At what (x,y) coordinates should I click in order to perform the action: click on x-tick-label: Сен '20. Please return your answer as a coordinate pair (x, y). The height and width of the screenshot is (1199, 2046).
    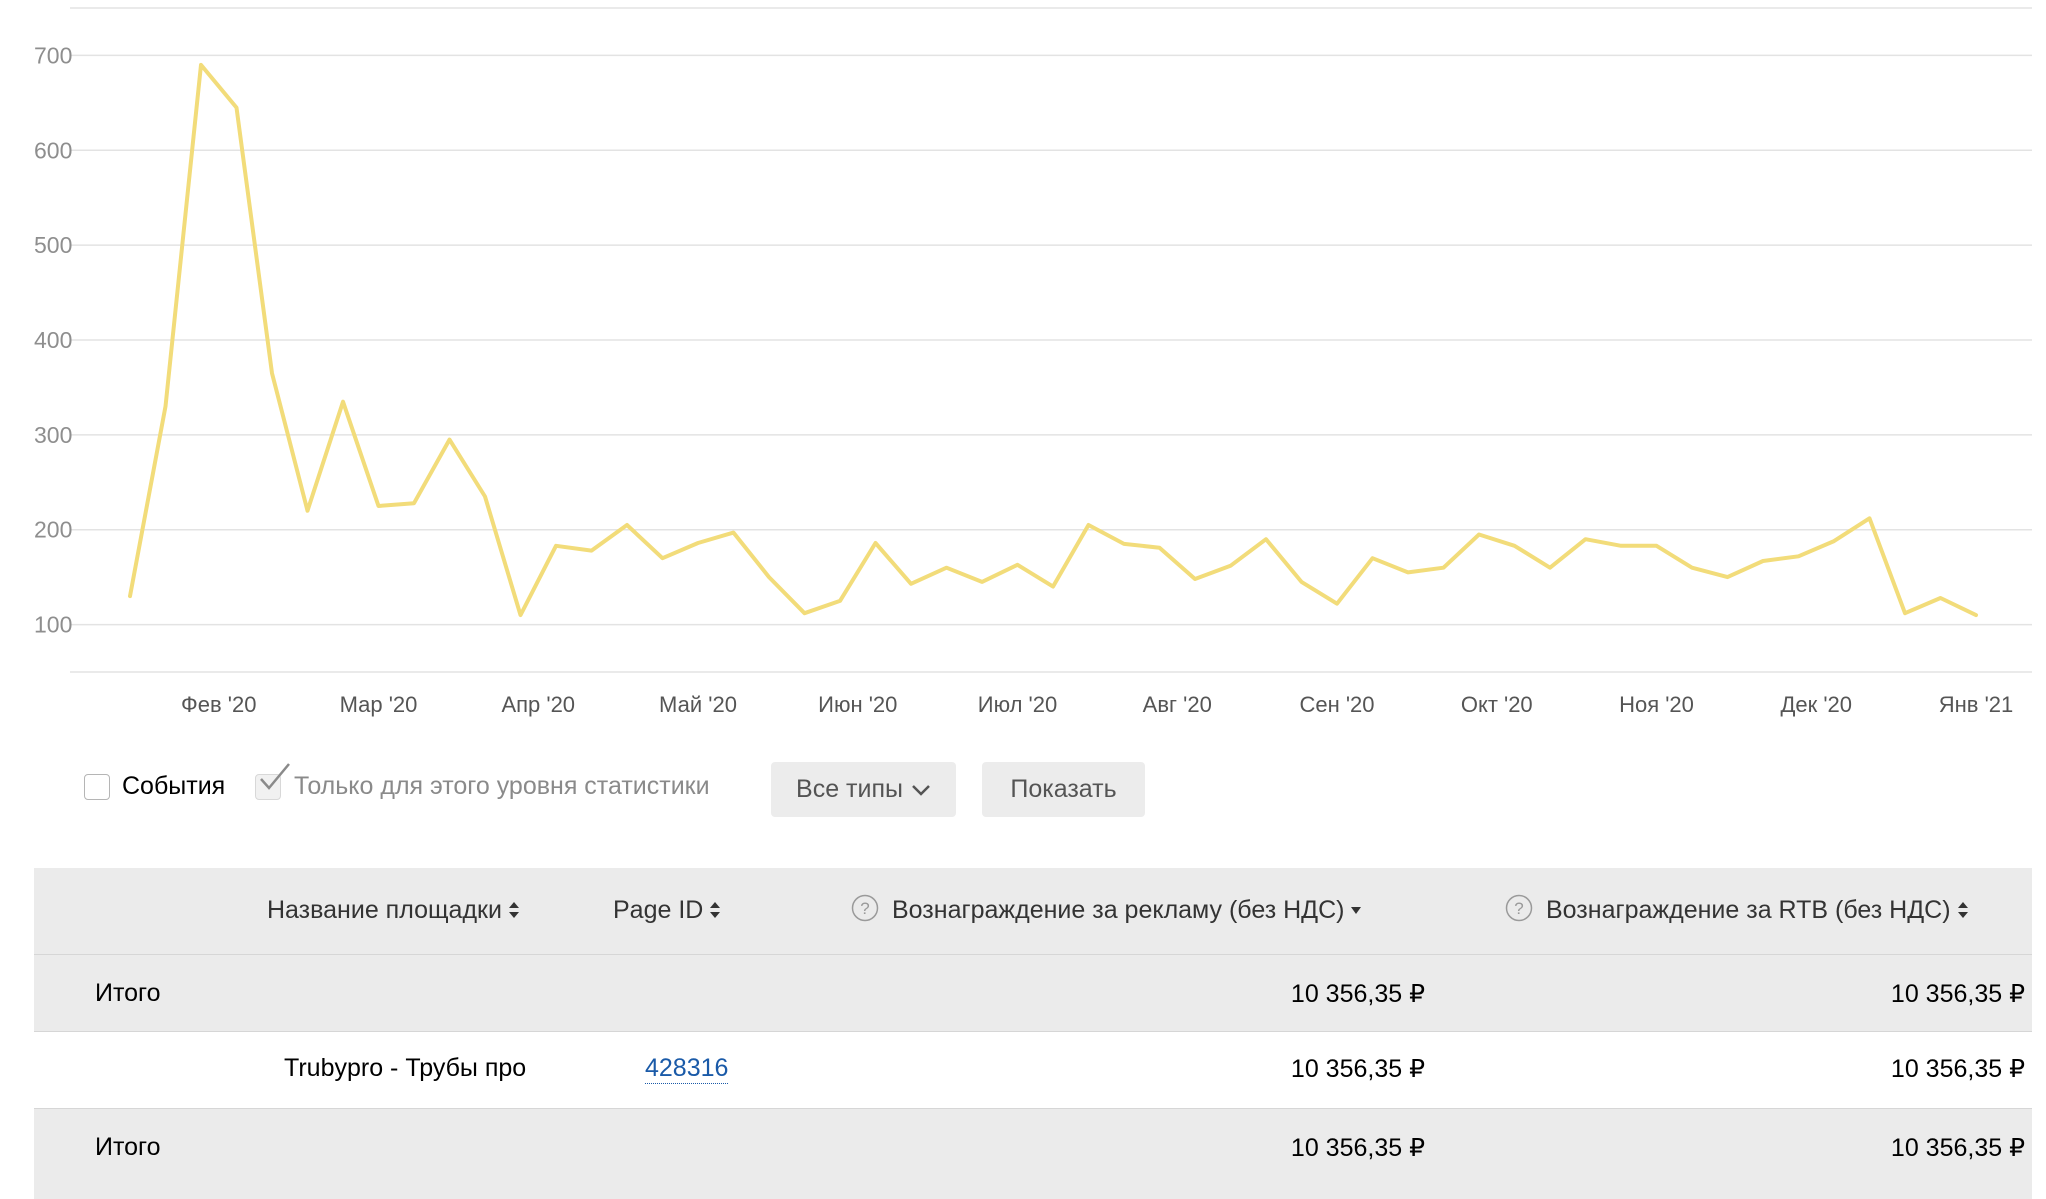
    Looking at the image, I should click on (1336, 704).